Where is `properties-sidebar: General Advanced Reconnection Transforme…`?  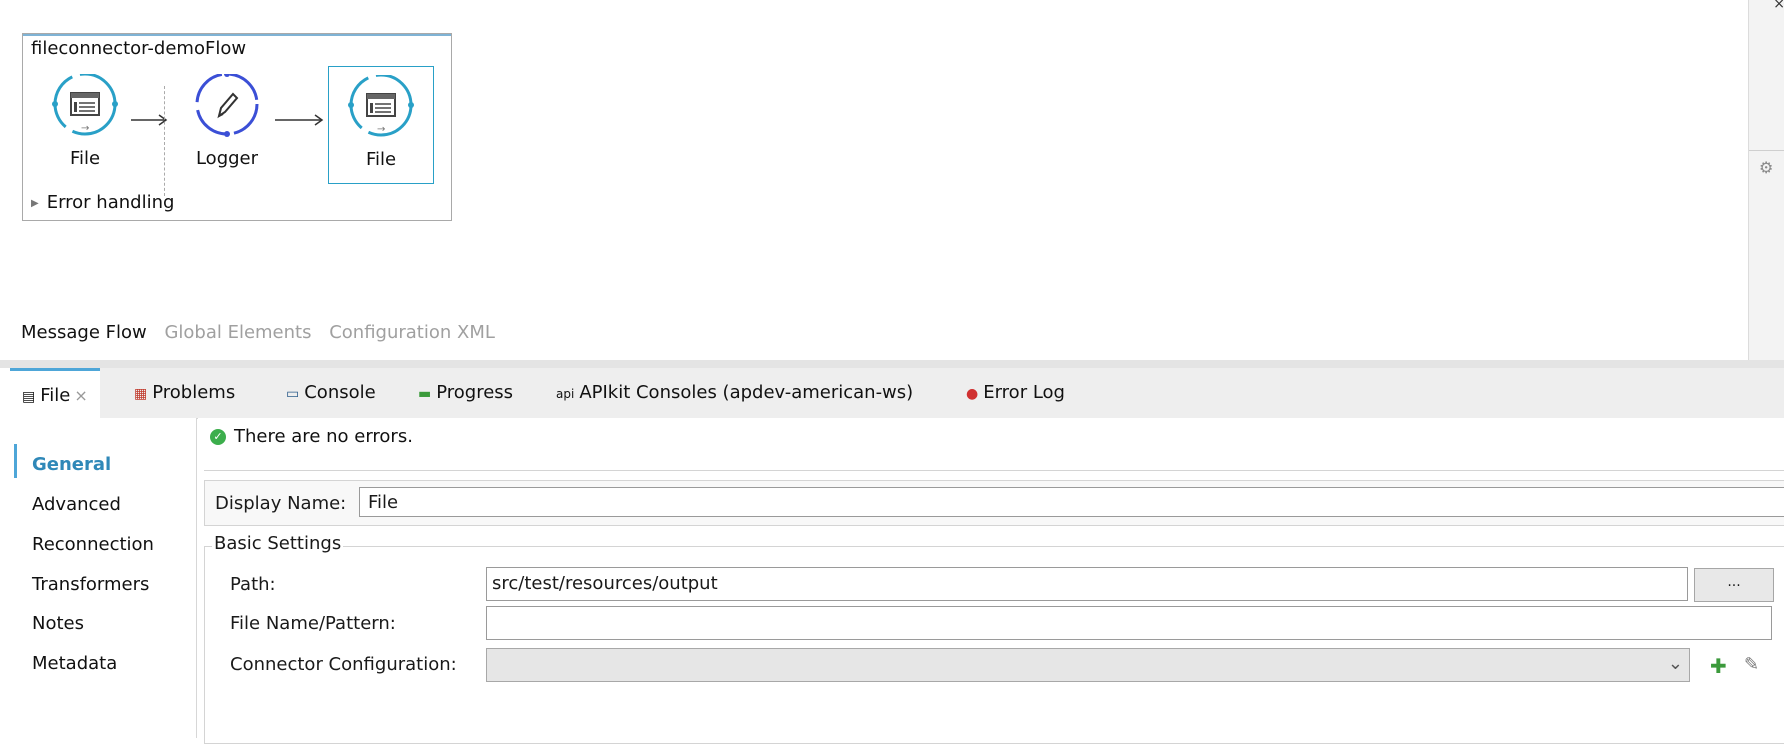
properties-sidebar: General Advanced Reconnection Transforme… is located at coordinates (103, 578).